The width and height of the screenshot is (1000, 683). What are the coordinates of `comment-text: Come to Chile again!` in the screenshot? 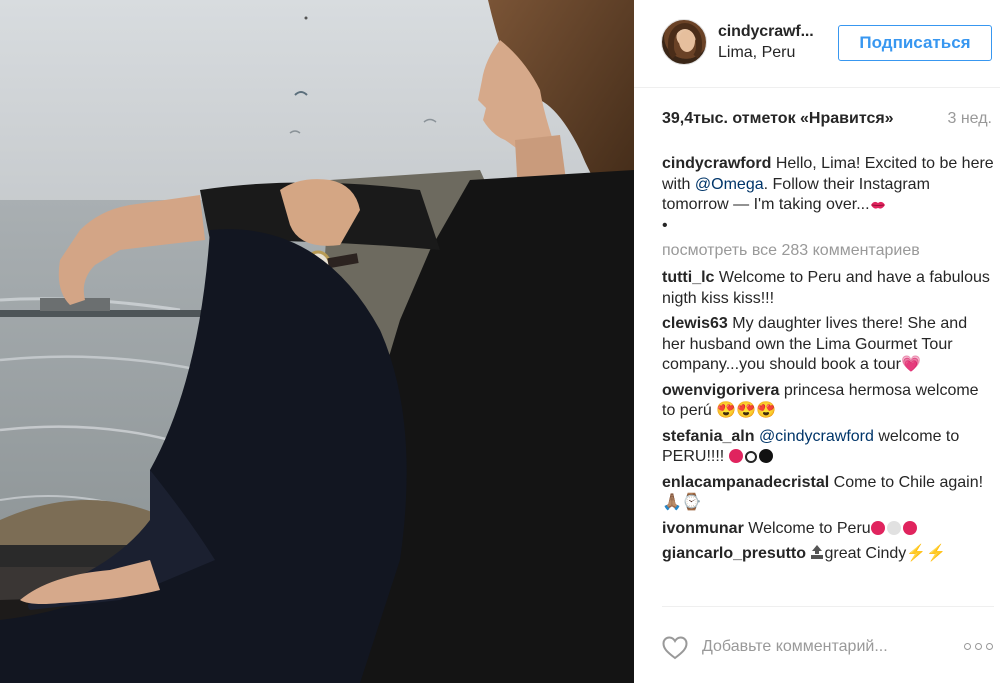 It's located at (908, 482).